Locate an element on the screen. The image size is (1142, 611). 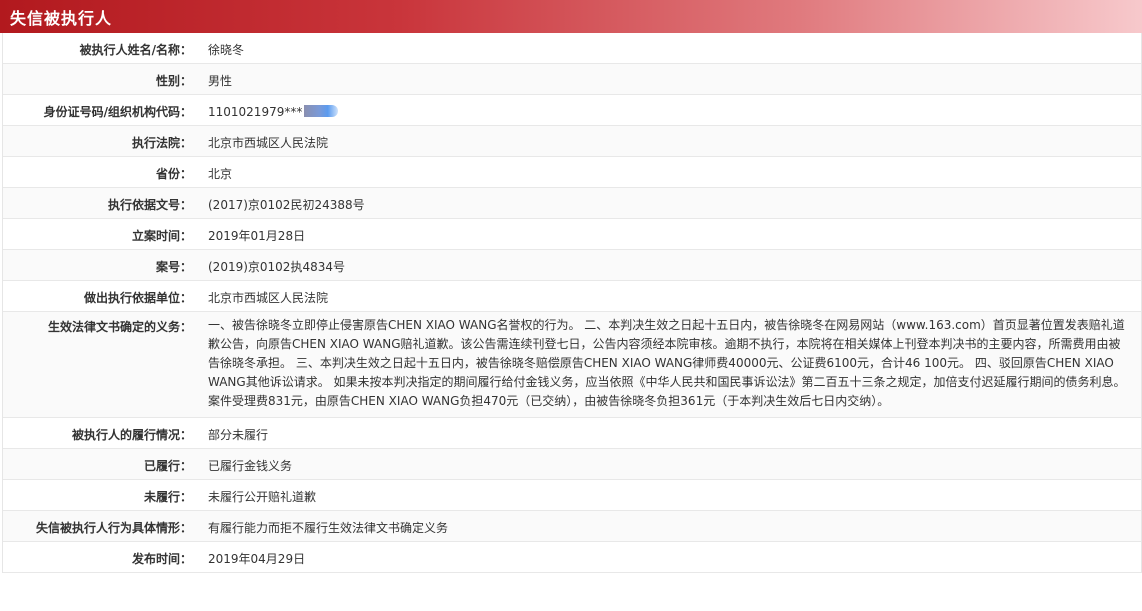
id-number-value: 1101021979*** is located at coordinates (255, 112).